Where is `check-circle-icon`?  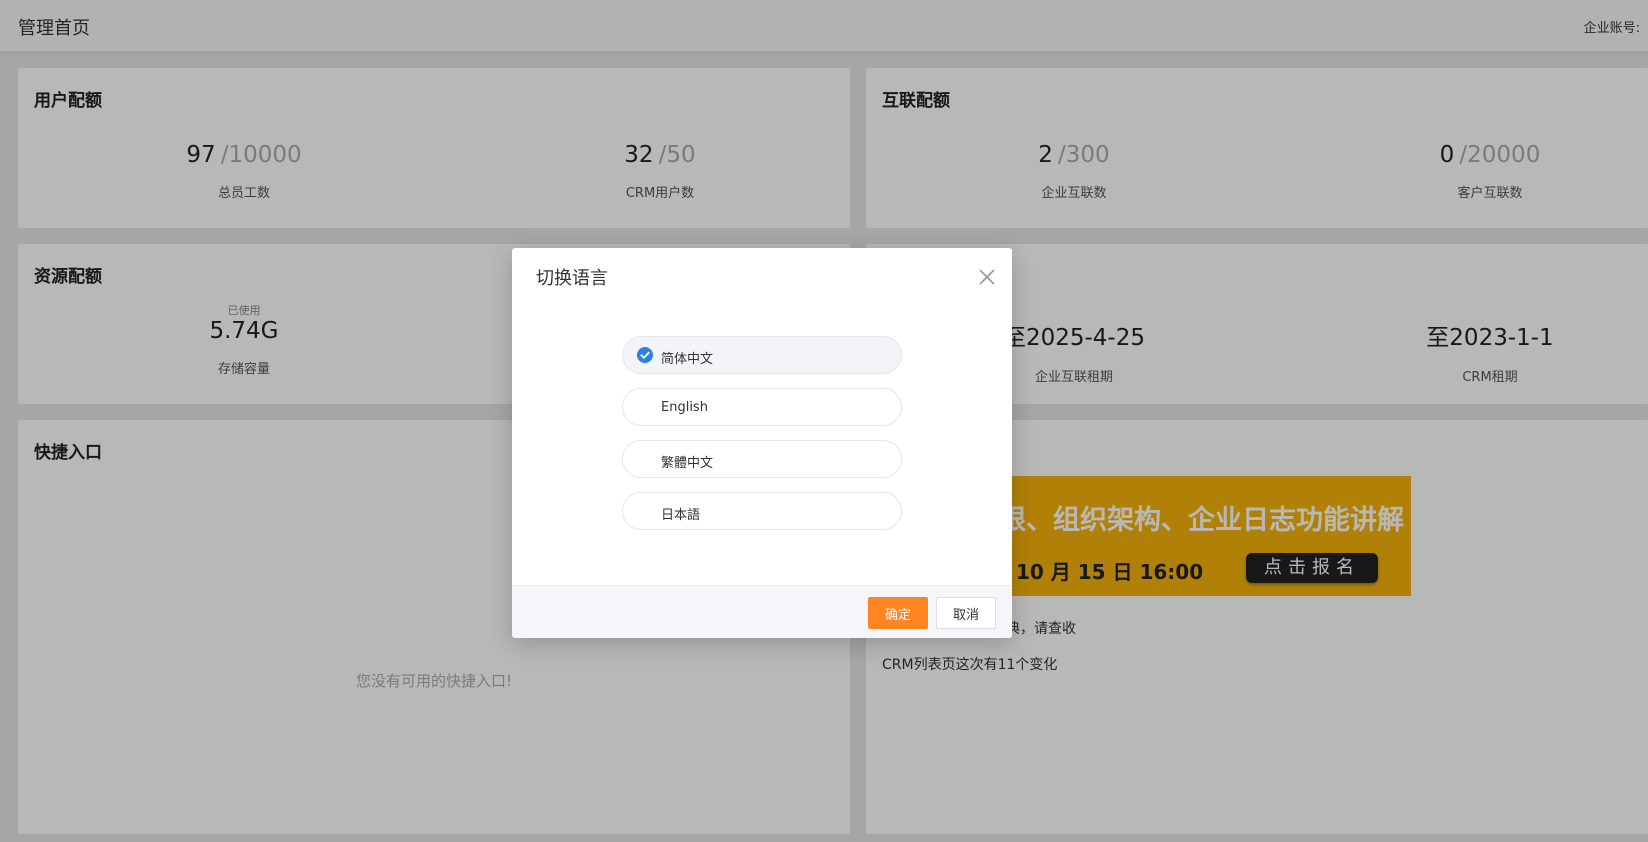
check-circle-icon is located at coordinates (645, 355).